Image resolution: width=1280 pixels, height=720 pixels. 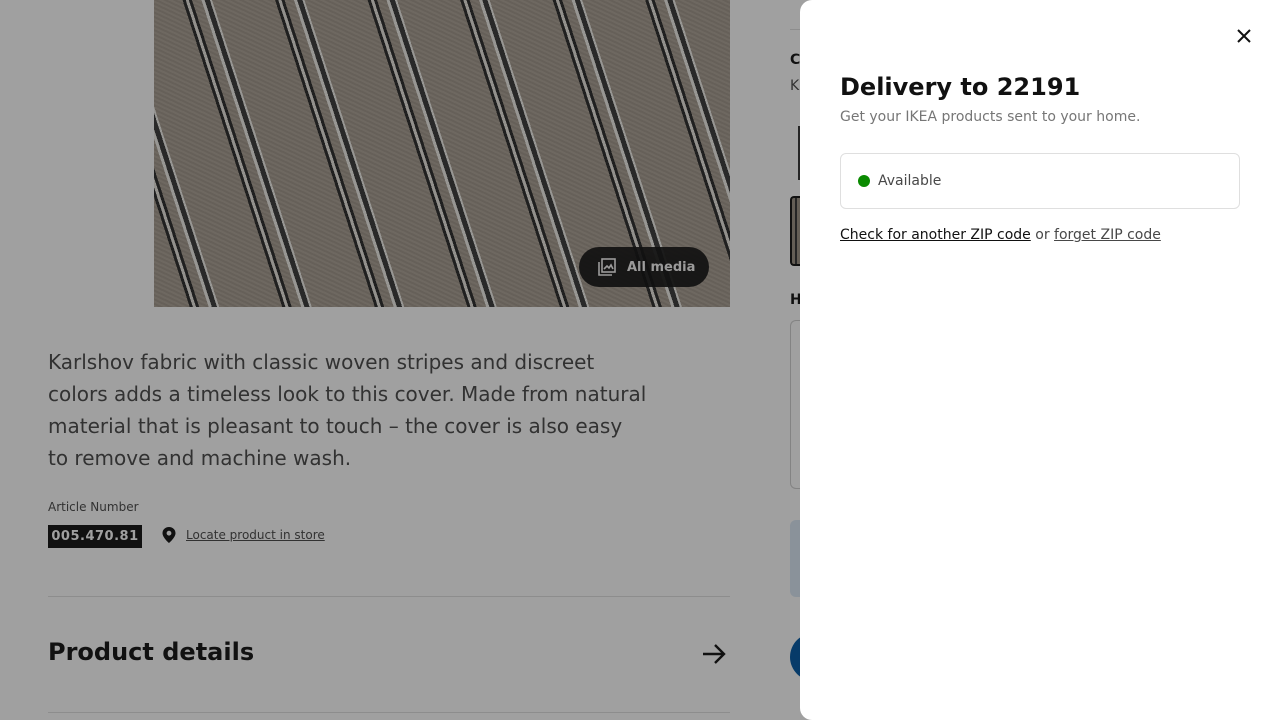 I want to click on availability-status: Available, so click(x=1040, y=181).